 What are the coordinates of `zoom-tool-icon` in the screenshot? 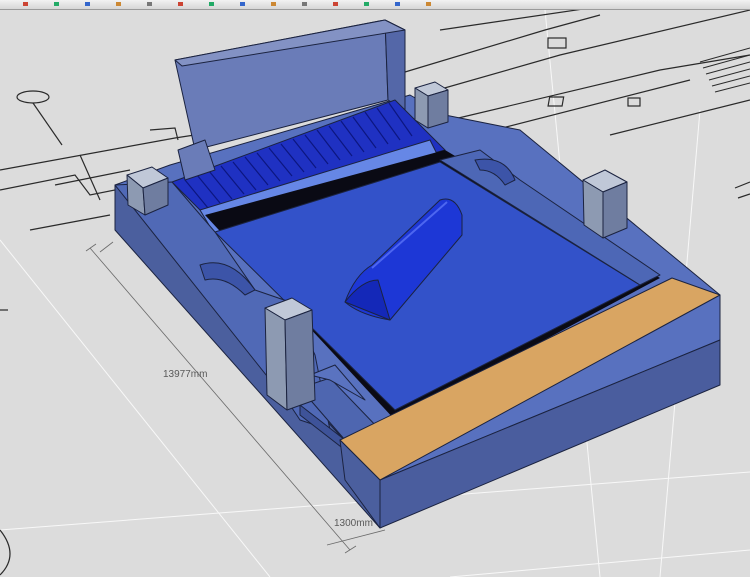 It's located at (366, 4).